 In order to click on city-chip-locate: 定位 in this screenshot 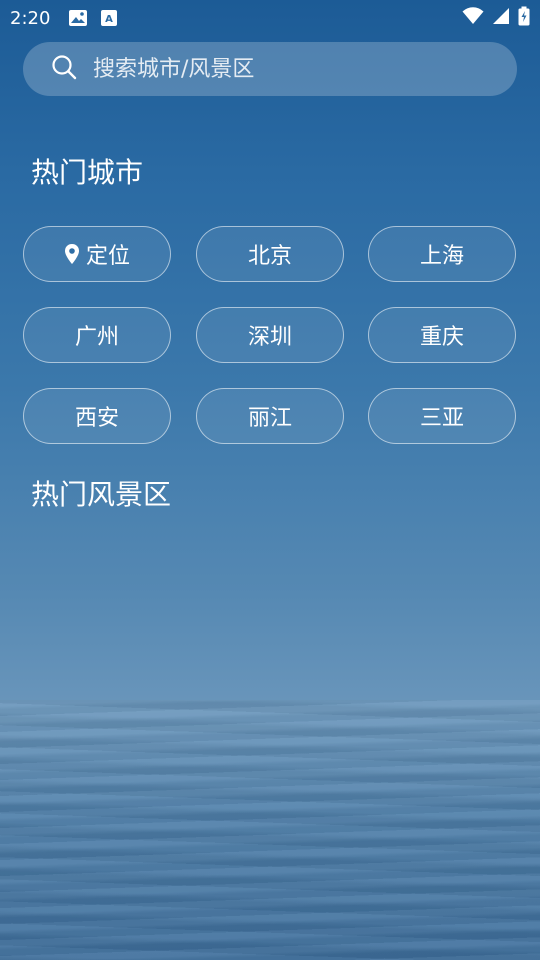, I will do `click(97, 254)`.